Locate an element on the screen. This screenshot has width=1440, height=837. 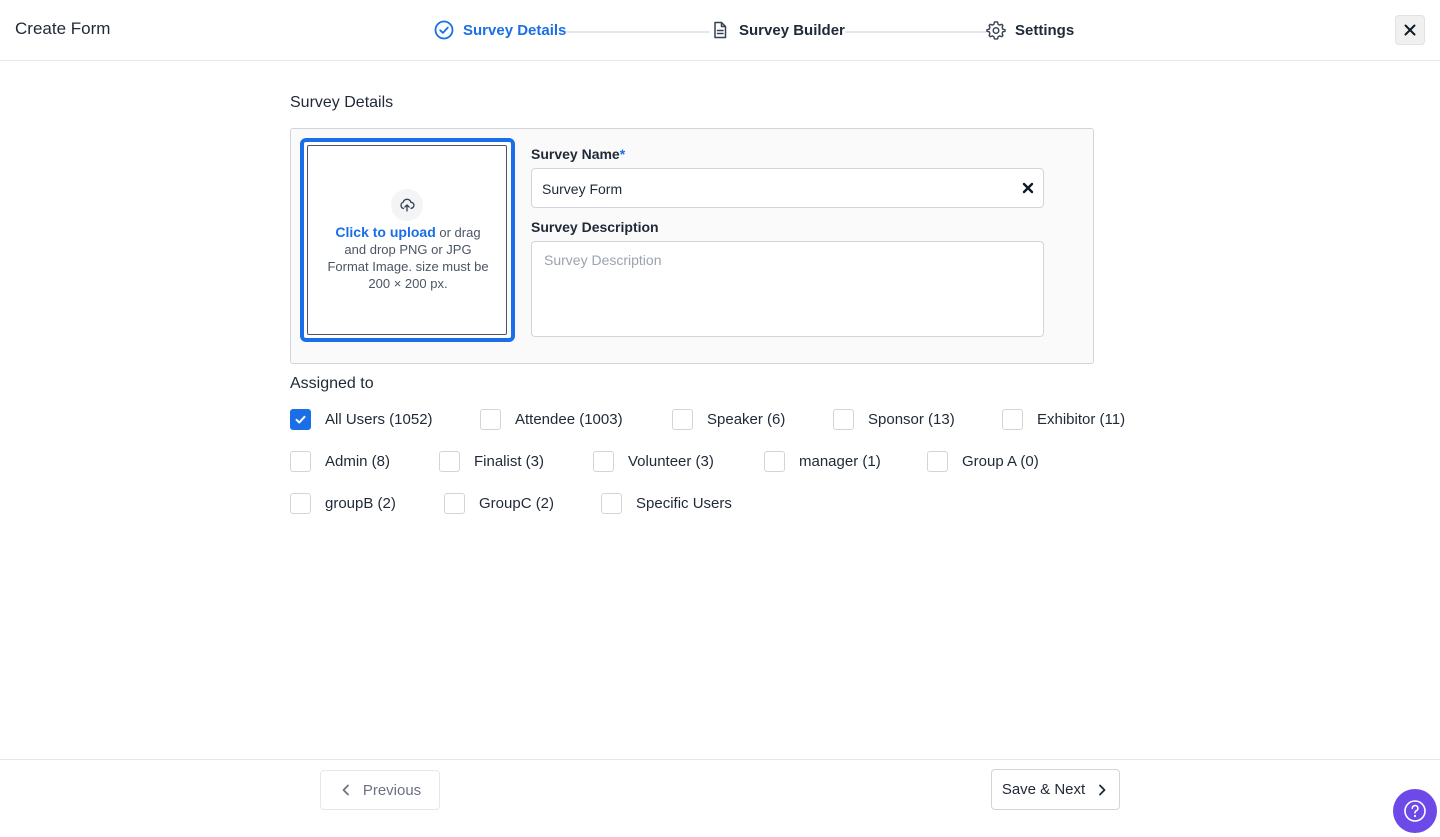
document-icon is located at coordinates (720, 30).